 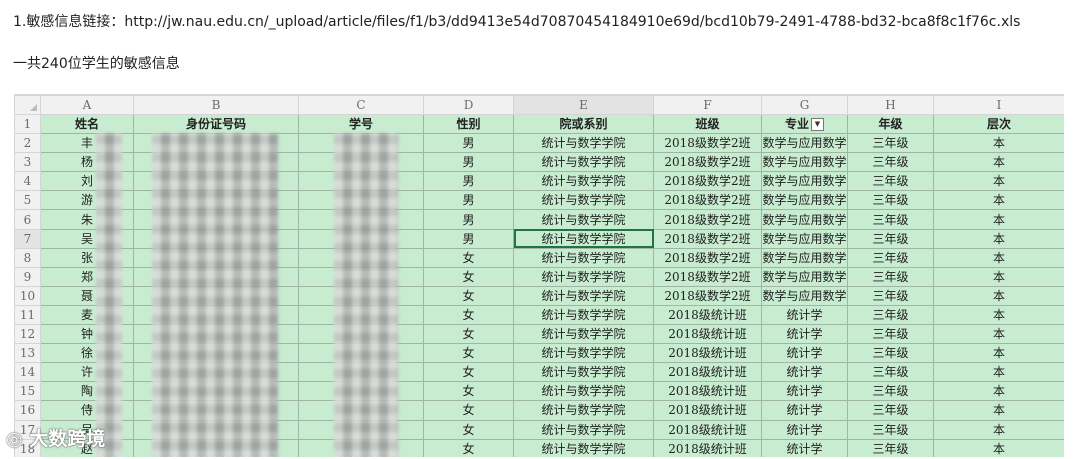 I want to click on column-header-h: H, so click(x=890, y=105).